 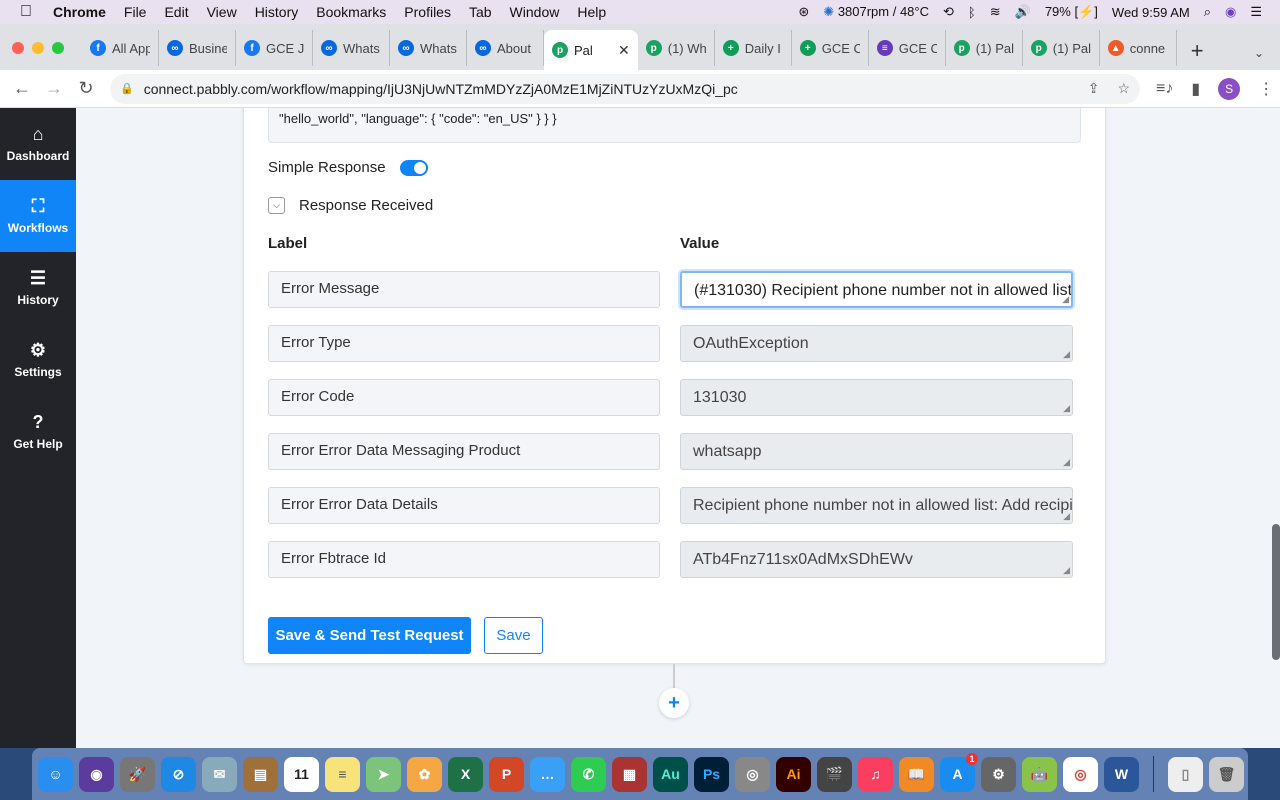 What do you see at coordinates (972, 12) in the screenshot?
I see `bluetooth-icon: ᛒ` at bounding box center [972, 12].